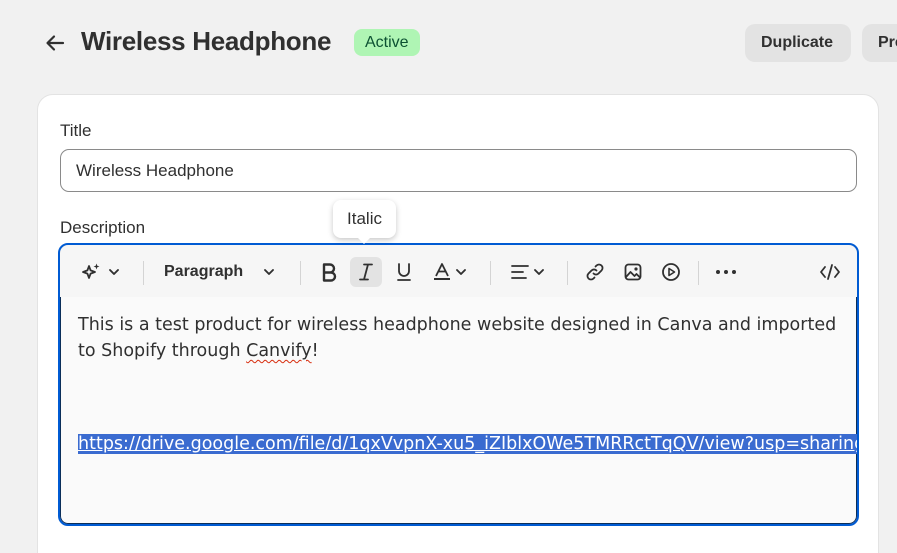  What do you see at coordinates (103, 227) in the screenshot?
I see `description-label: Description` at bounding box center [103, 227].